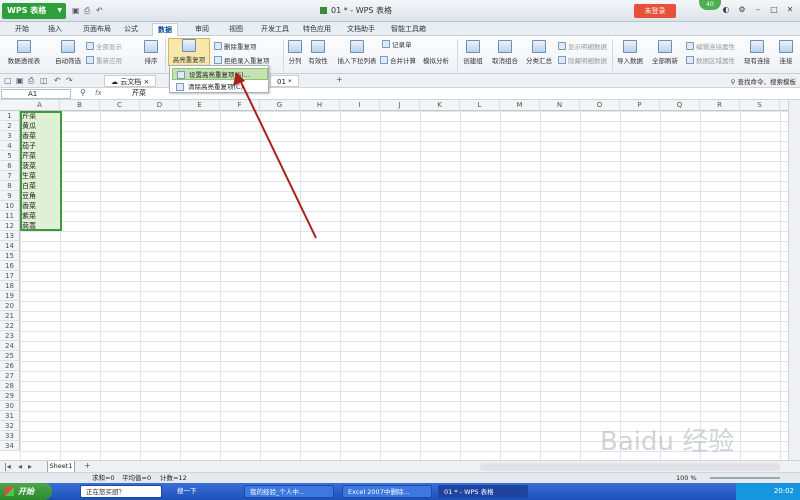 The width and height of the screenshot is (800, 500). Describe the element at coordinates (186, 491) in the screenshot. I see `taskbar-search-button: 搜一下` at that location.